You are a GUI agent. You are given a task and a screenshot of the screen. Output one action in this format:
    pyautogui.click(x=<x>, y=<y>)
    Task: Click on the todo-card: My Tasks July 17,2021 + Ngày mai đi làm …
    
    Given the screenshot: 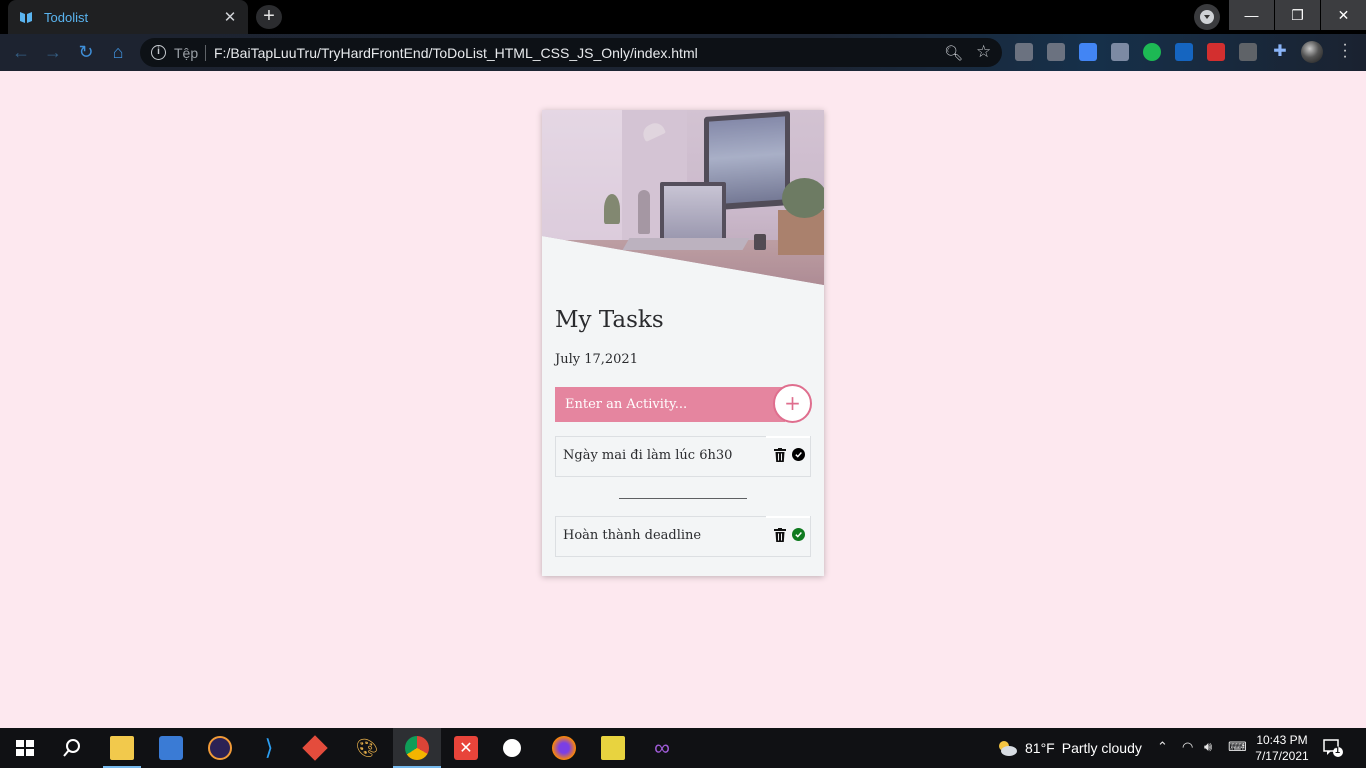 What is the action you would take?
    pyautogui.click(x=683, y=343)
    